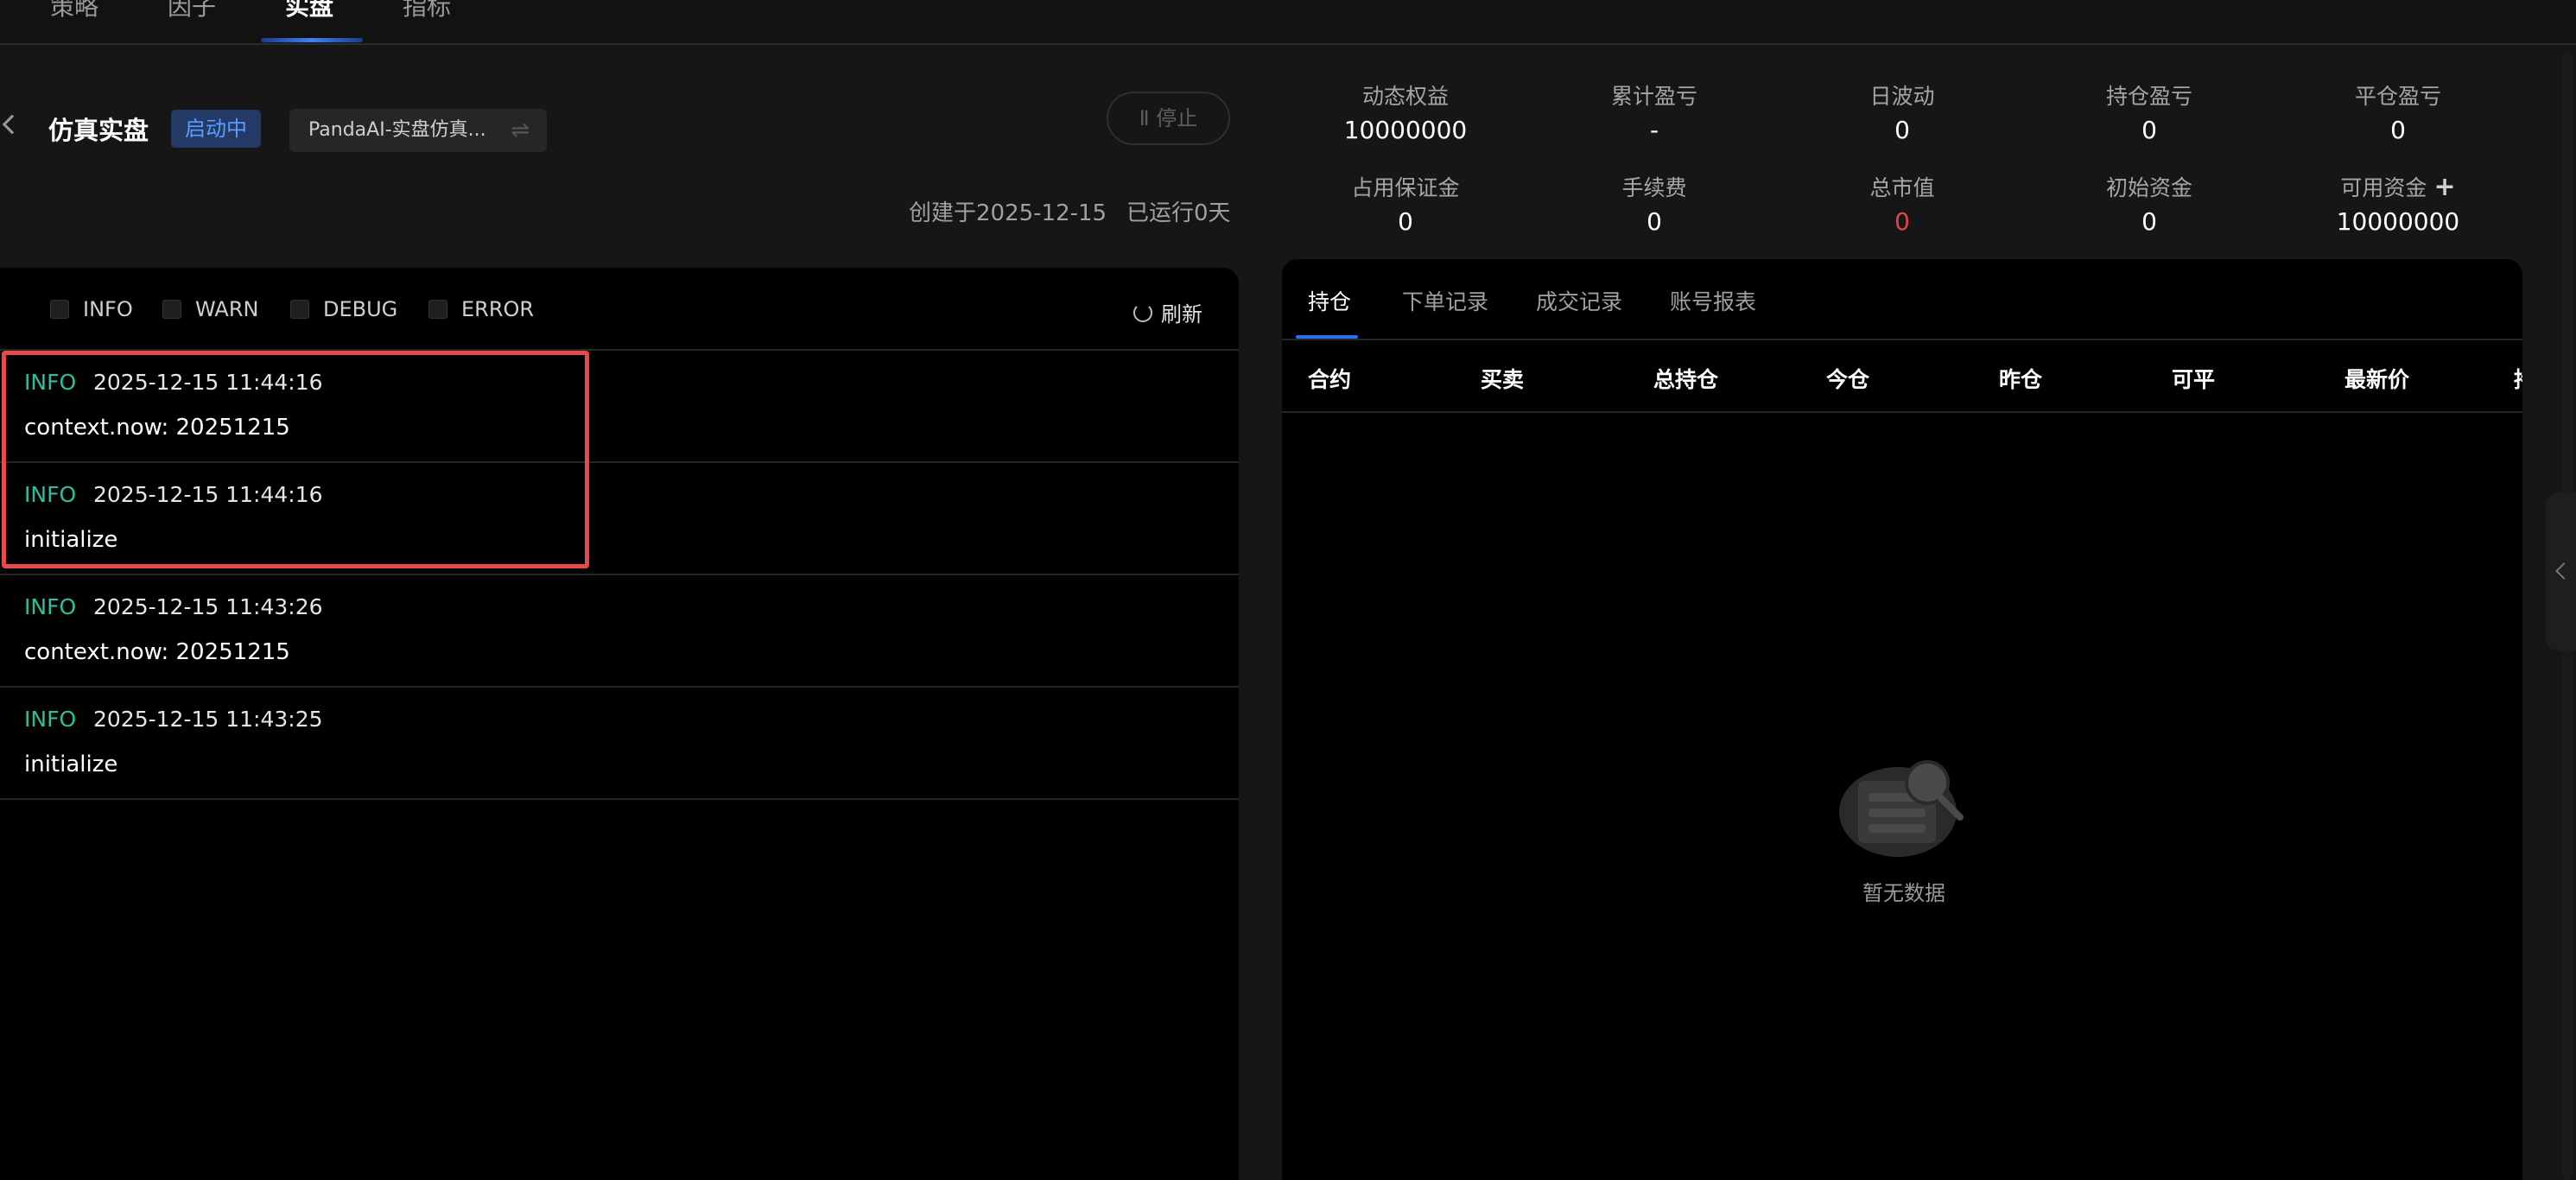 The image size is (2576, 1180). I want to click on nav-active-indicator, so click(312, 40).